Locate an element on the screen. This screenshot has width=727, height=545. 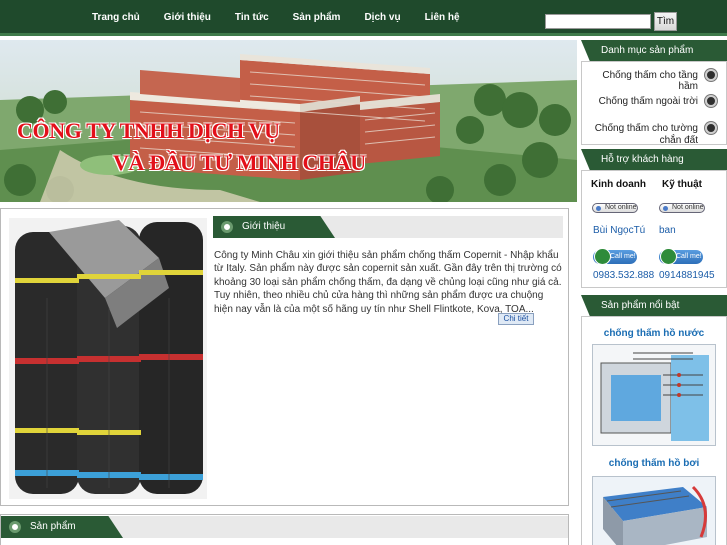
search-button: Tìm is located at coordinates (665, 21).